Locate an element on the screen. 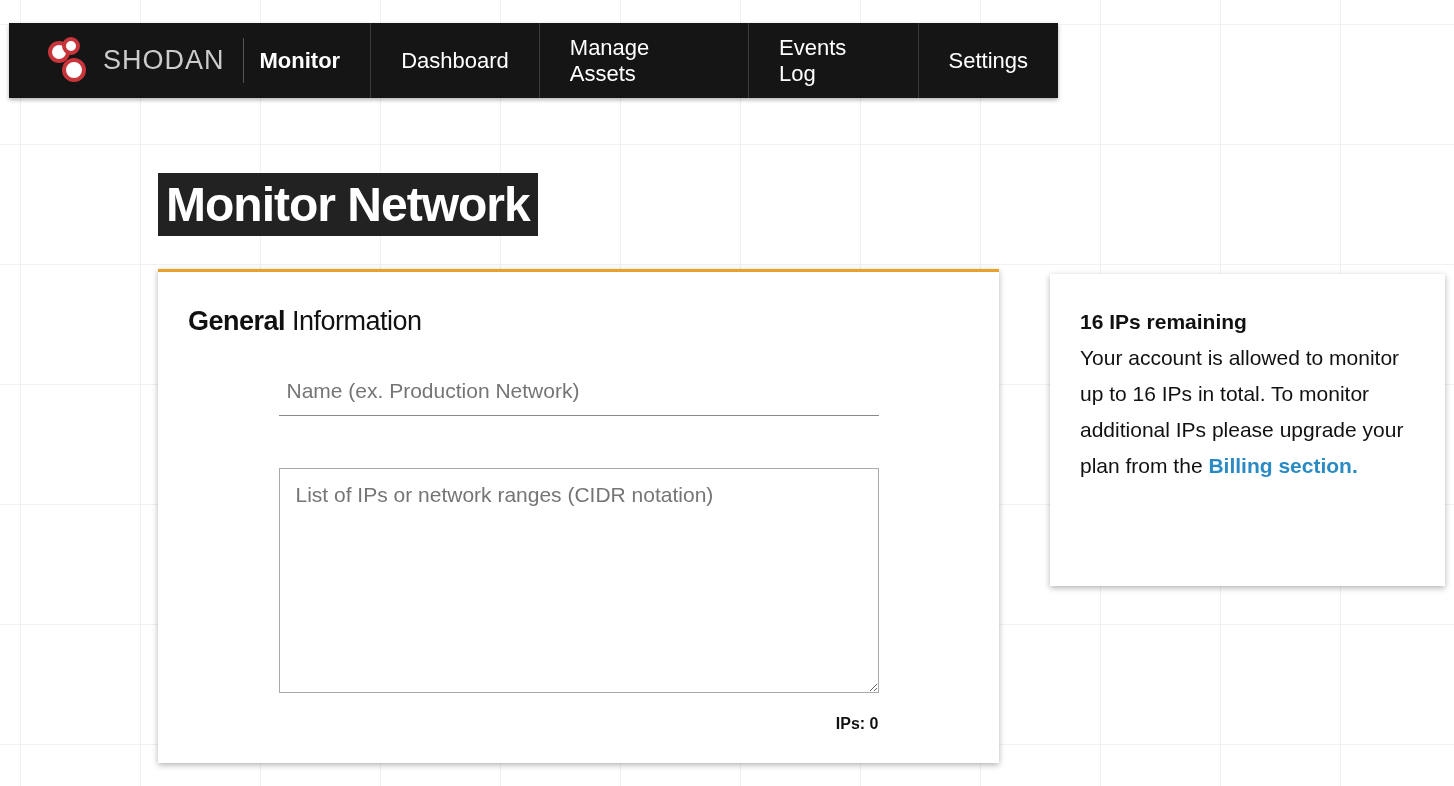 This screenshot has width=1454, height=786. page-title: Monitor Network is located at coordinates (348, 204).